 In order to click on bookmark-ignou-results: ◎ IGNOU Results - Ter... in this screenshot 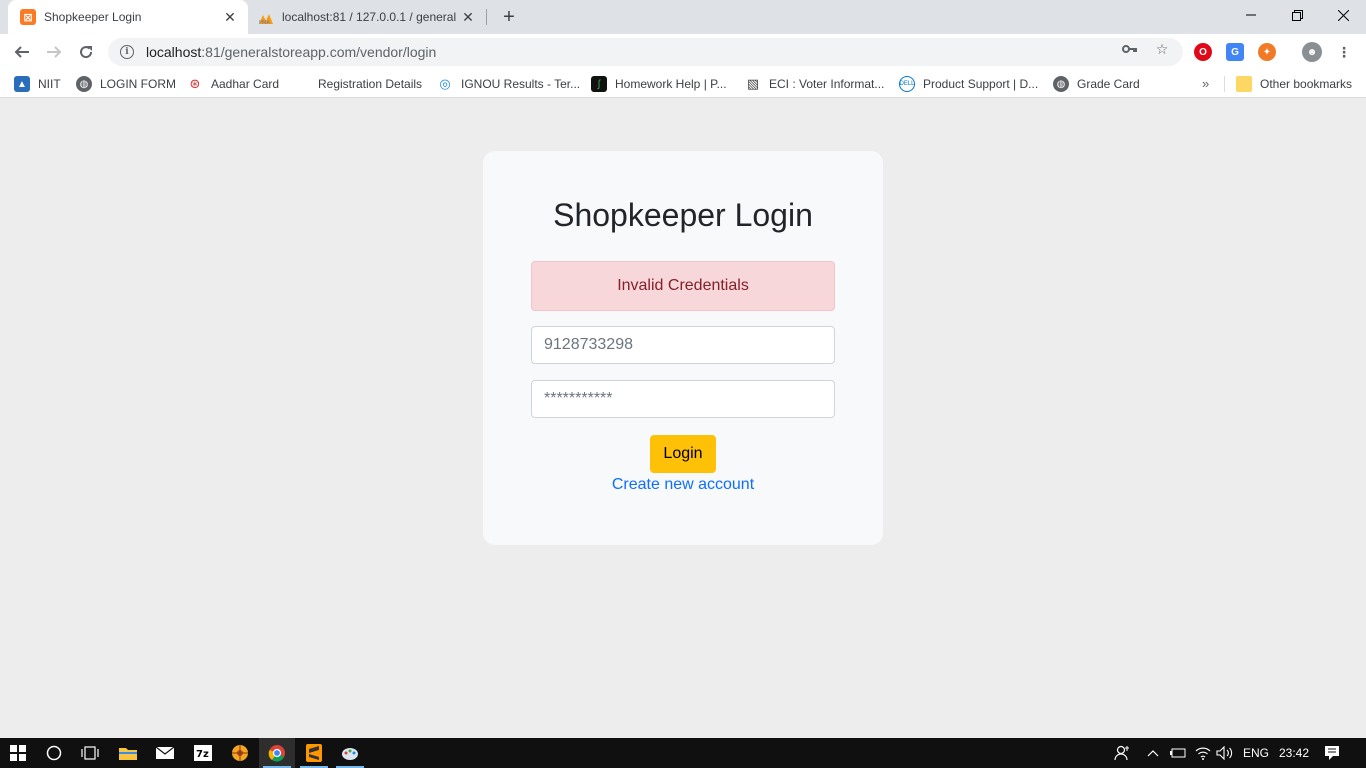, I will do `click(508, 84)`.